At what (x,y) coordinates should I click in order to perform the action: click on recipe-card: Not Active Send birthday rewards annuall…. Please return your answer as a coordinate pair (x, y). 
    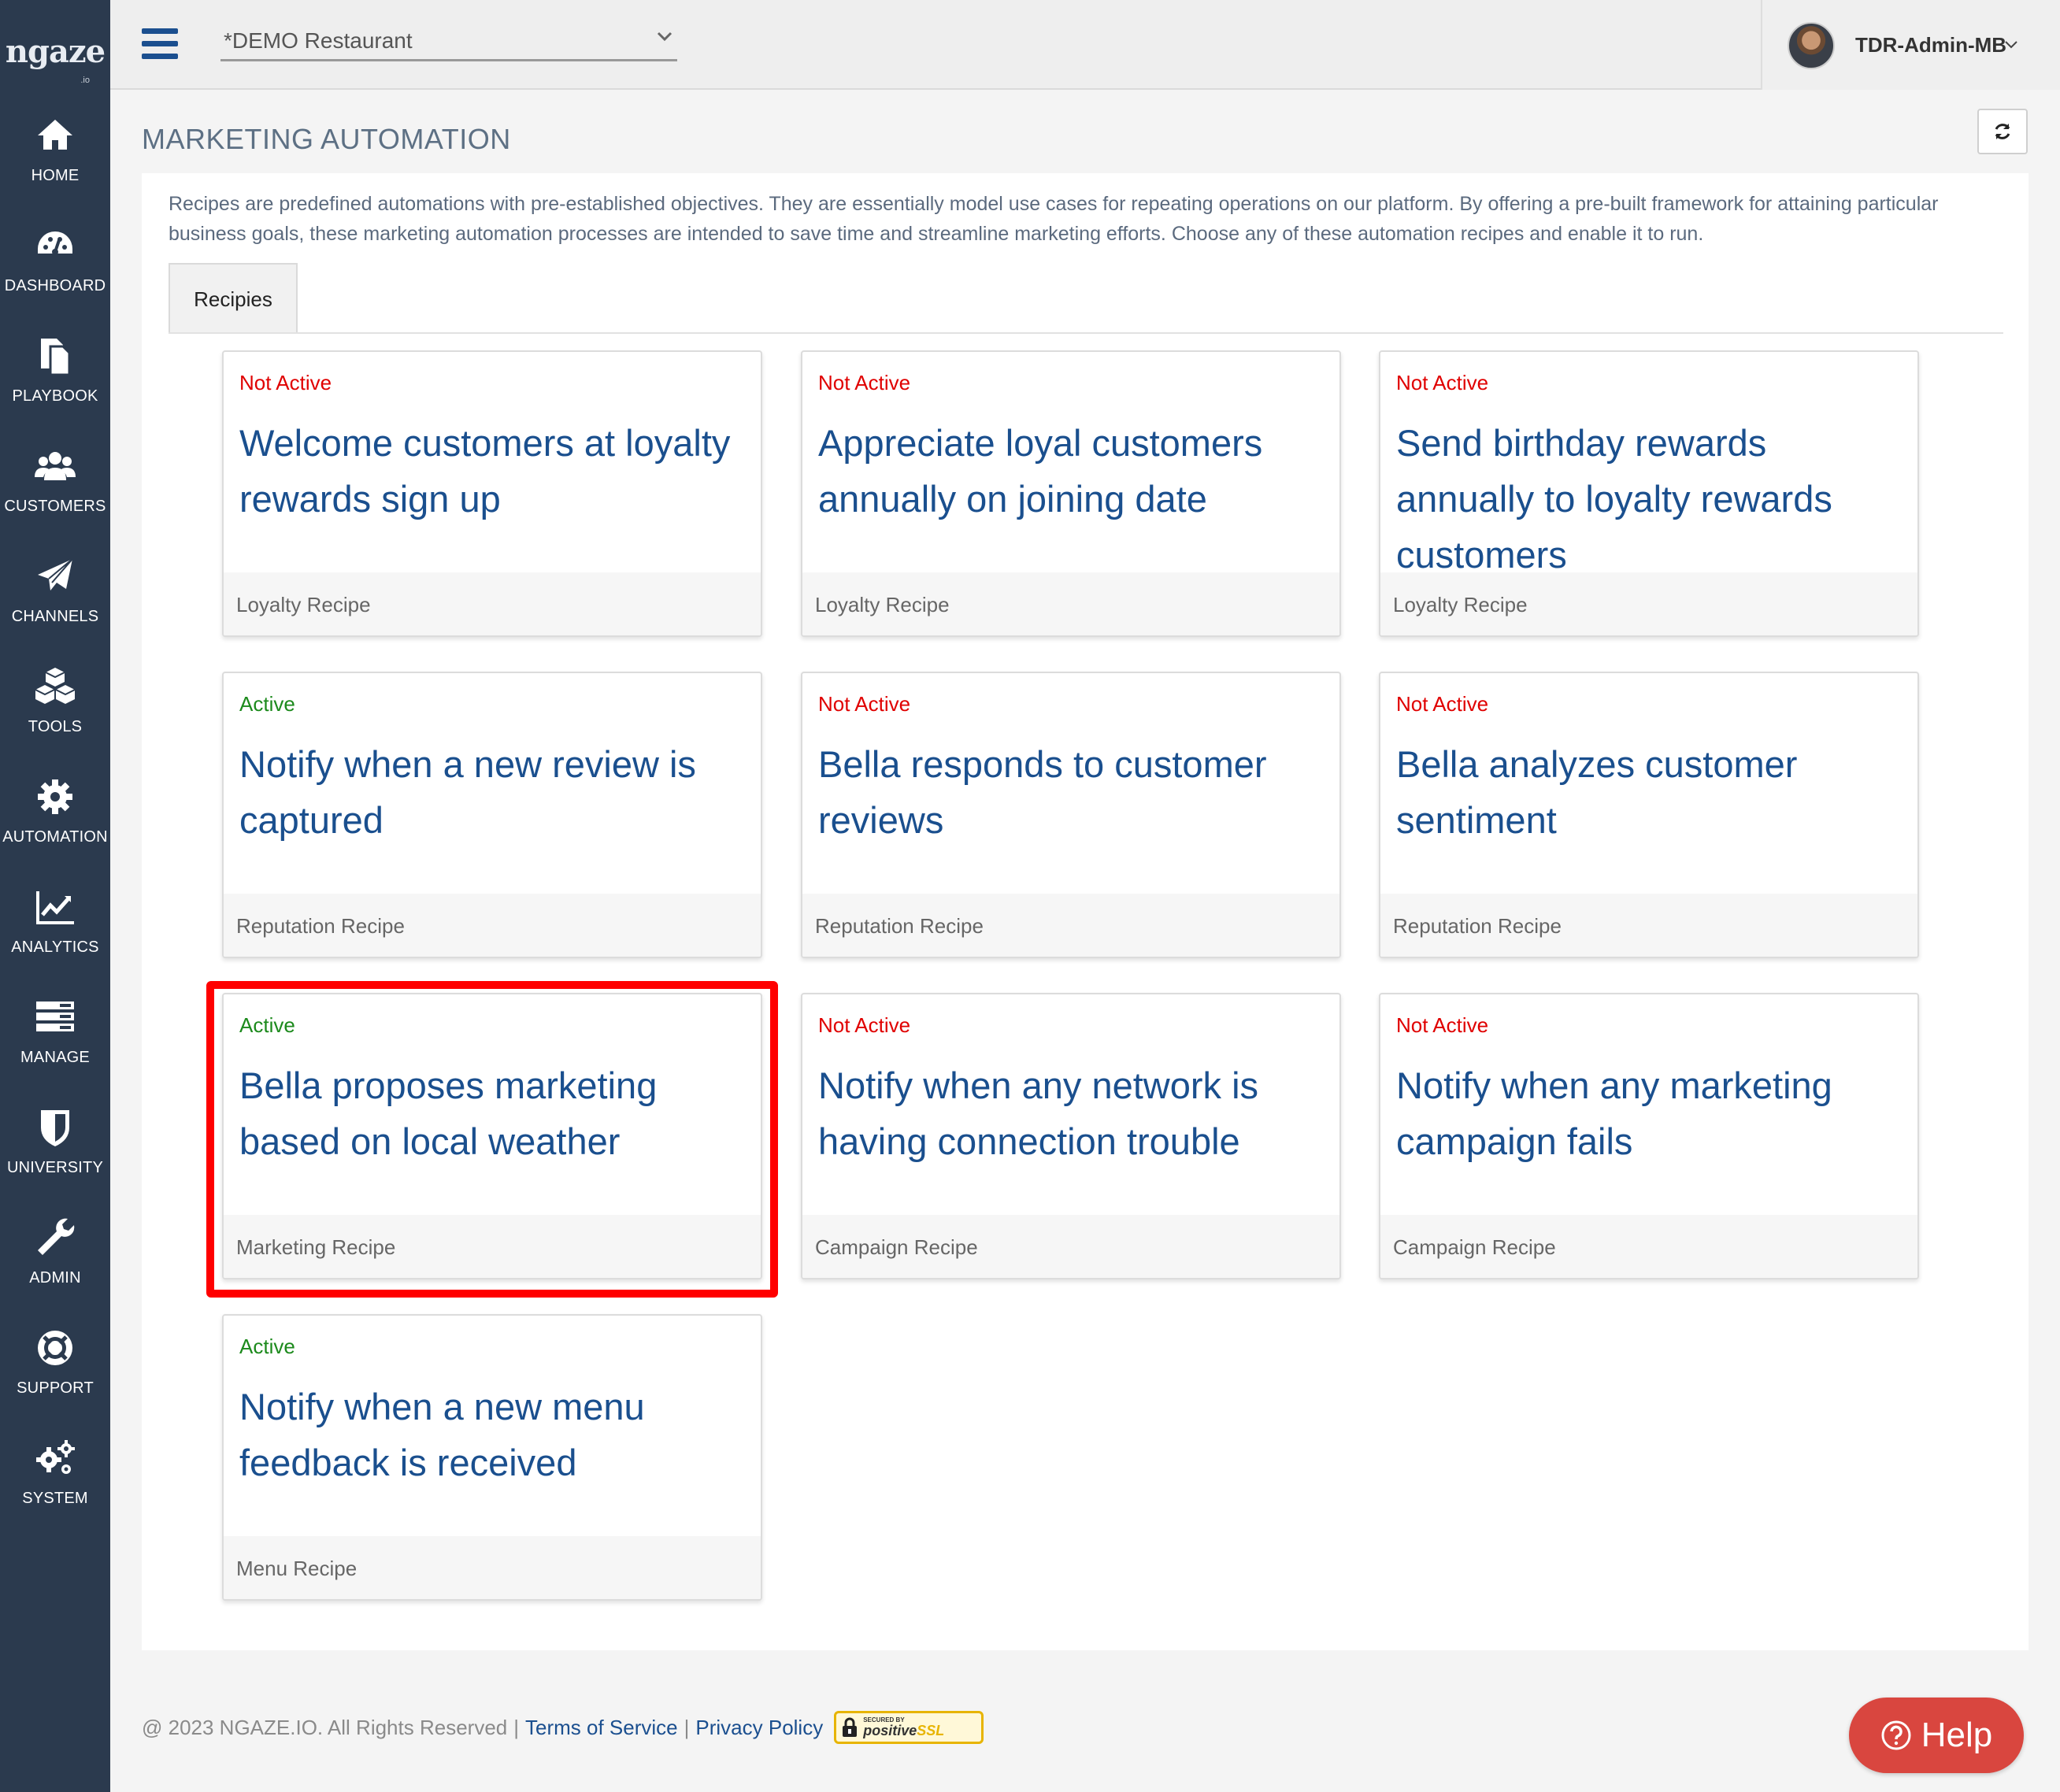
    Looking at the image, I should click on (1649, 493).